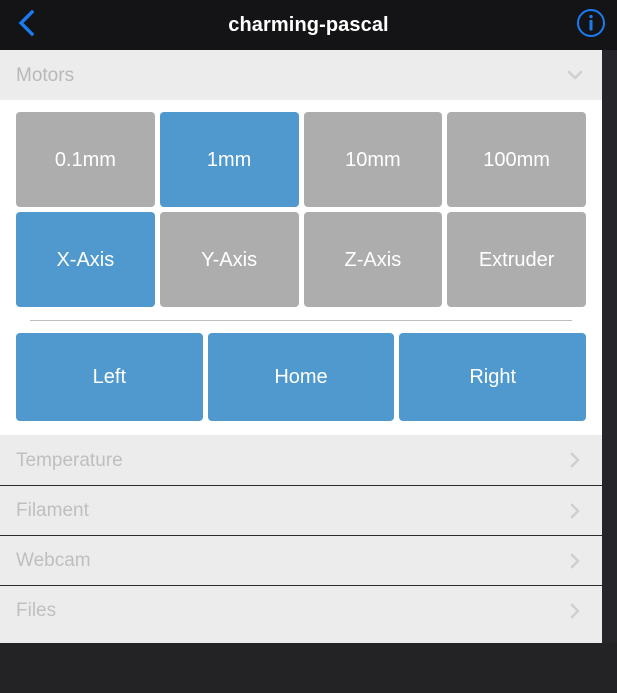  What do you see at coordinates (85, 159) in the screenshot?
I see `step-size-button-0-1mm: 0.1mm` at bounding box center [85, 159].